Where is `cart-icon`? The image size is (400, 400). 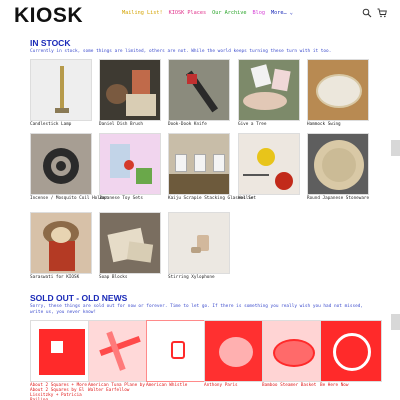
cart-icon is located at coordinates (382, 13).